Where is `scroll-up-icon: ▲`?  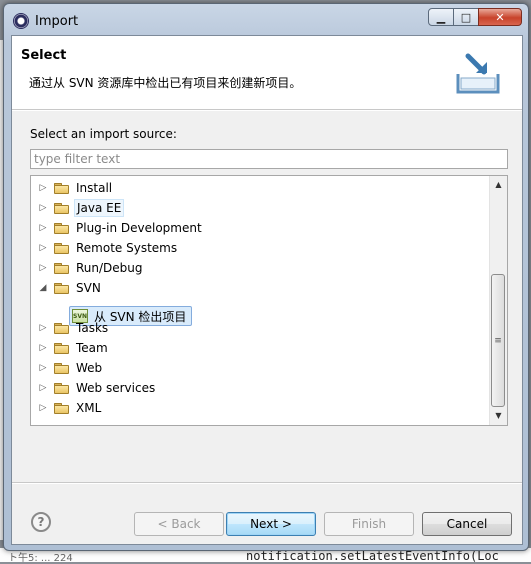
scroll-up-icon: ▲ is located at coordinates (498, 184).